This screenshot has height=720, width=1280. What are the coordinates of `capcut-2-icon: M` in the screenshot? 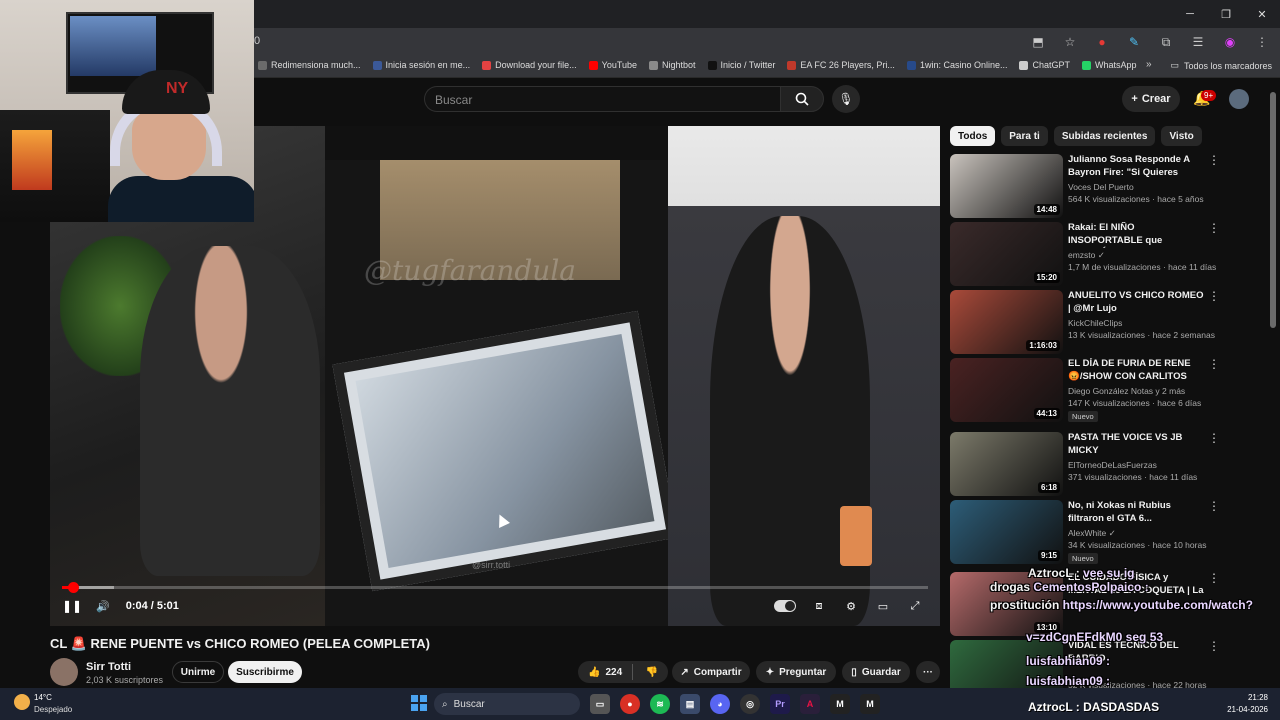 It's located at (870, 704).